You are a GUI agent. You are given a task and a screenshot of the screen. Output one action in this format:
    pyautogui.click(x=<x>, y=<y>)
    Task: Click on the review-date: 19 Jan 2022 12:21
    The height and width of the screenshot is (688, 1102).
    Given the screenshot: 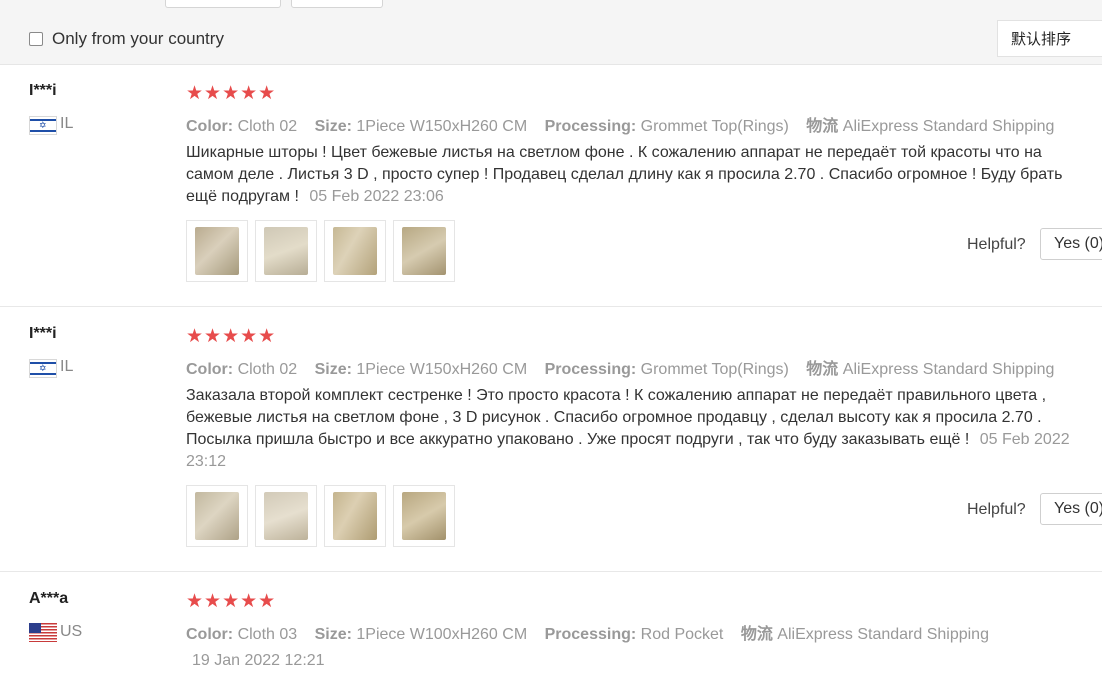 What is the action you would take?
    pyautogui.click(x=258, y=660)
    